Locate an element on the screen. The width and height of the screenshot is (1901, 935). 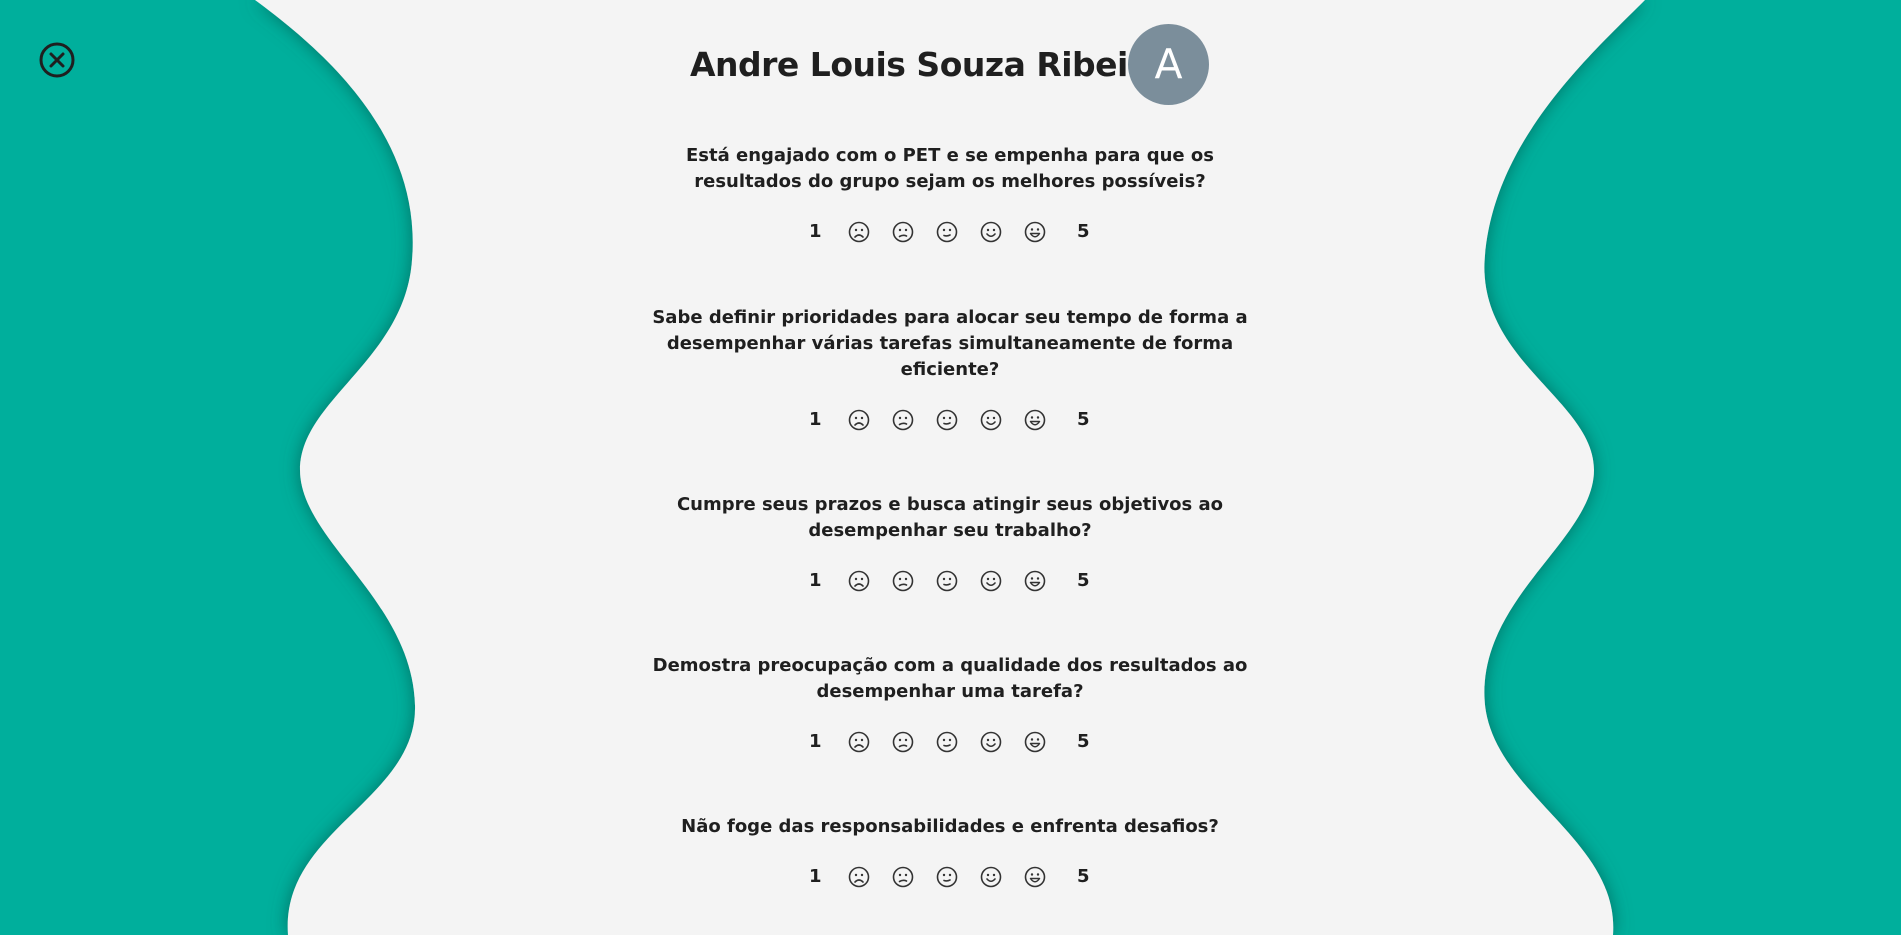
evaluation-header: Andre Louis Souza Ribeiro A is located at coordinates (950, 65).